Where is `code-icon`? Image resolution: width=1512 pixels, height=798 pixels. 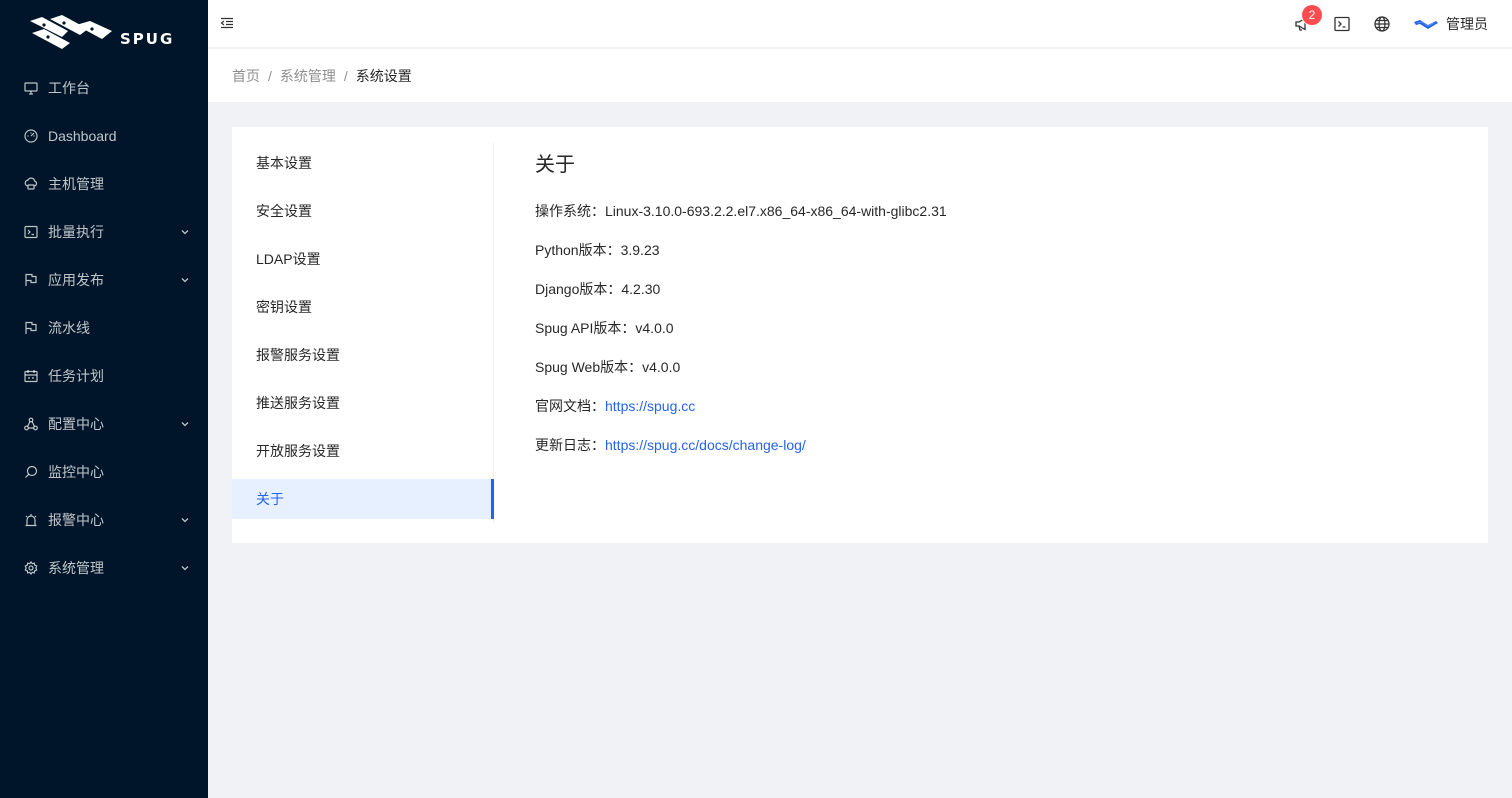
code-icon is located at coordinates (31, 232).